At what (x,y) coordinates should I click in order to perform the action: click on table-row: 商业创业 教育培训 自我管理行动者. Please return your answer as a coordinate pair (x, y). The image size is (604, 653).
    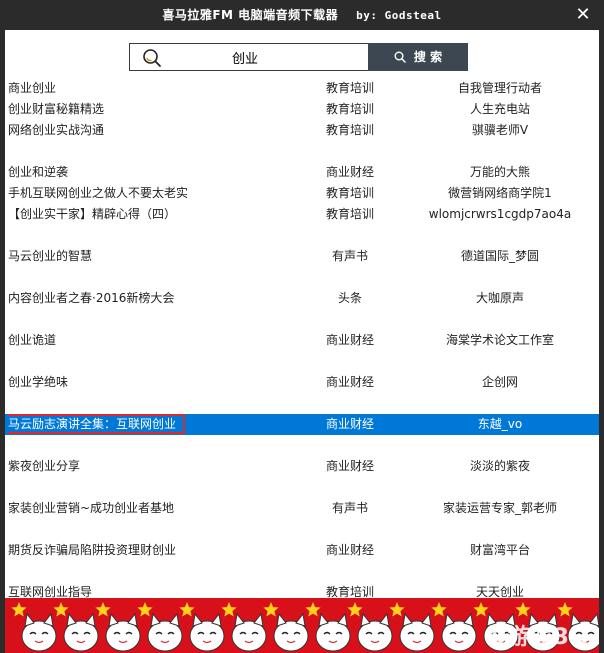
    Looking at the image, I should click on (302, 88).